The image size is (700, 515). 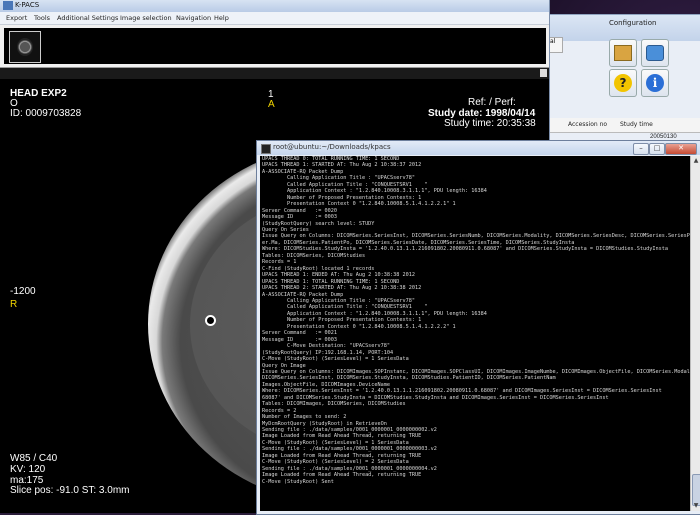 What do you see at coordinates (543, 73) in the screenshot?
I see `viewer-menu-icon` at bounding box center [543, 73].